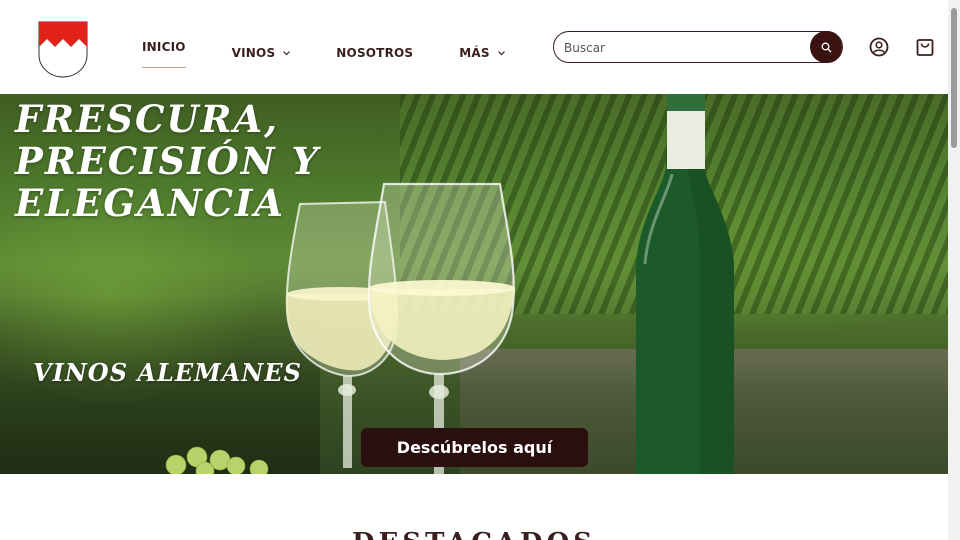  What do you see at coordinates (474, 534) in the screenshot?
I see `section-title: DESTACADOS` at bounding box center [474, 534].